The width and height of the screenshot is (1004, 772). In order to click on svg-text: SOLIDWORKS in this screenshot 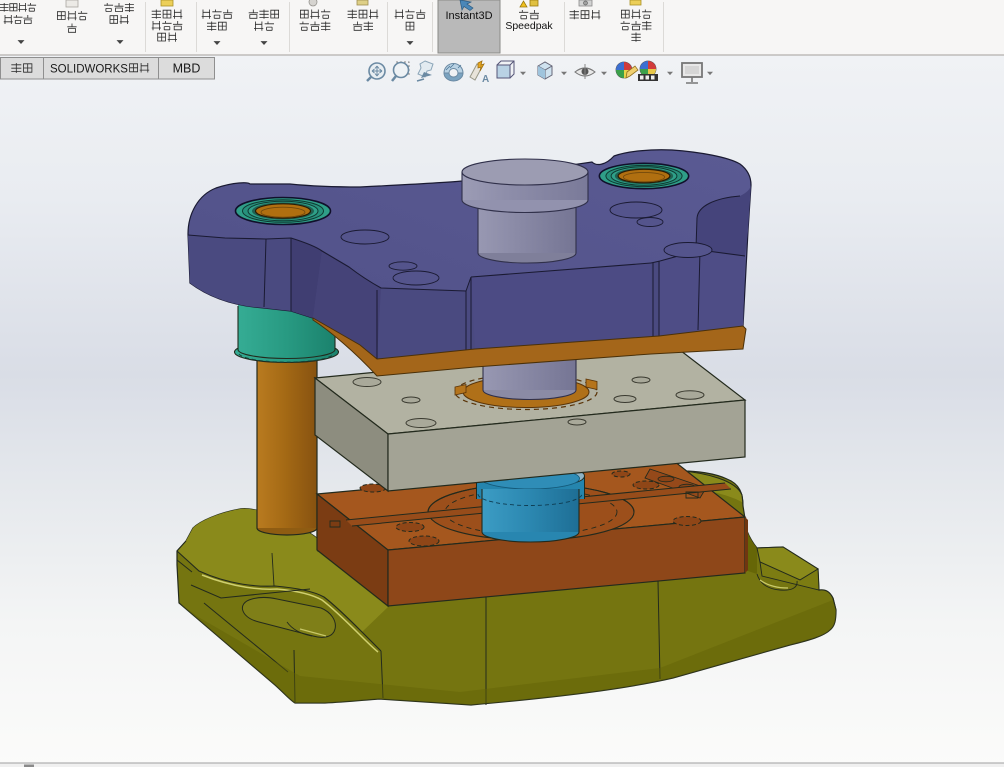, I will do `click(89, 70)`.